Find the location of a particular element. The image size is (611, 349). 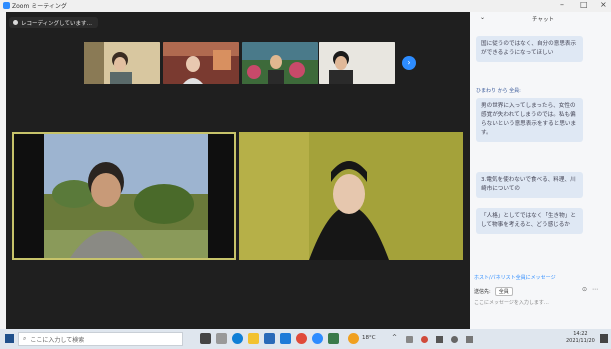

taskbar: ⌕ ここに入力して検索 18°C ^ 14:22 2021/11/20 is located at coordinates (305, 339).